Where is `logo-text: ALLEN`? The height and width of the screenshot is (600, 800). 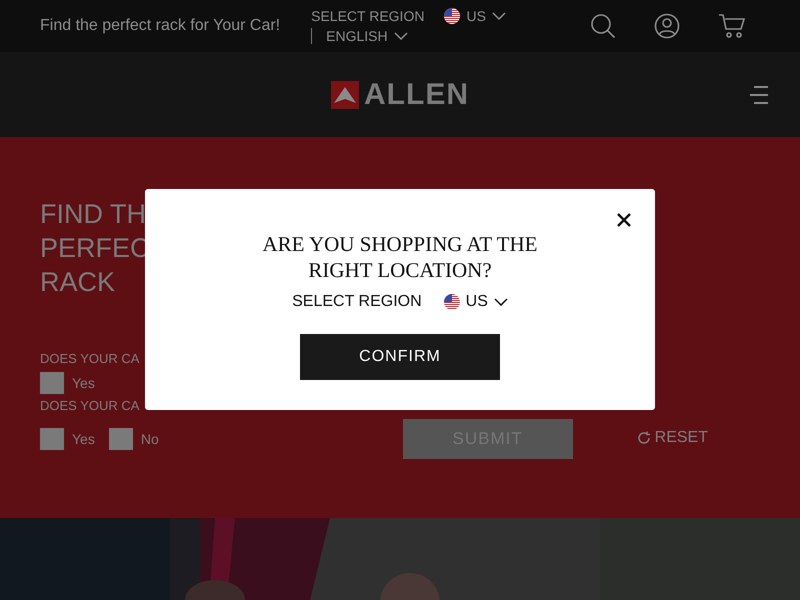 logo-text: ALLEN is located at coordinates (416, 95).